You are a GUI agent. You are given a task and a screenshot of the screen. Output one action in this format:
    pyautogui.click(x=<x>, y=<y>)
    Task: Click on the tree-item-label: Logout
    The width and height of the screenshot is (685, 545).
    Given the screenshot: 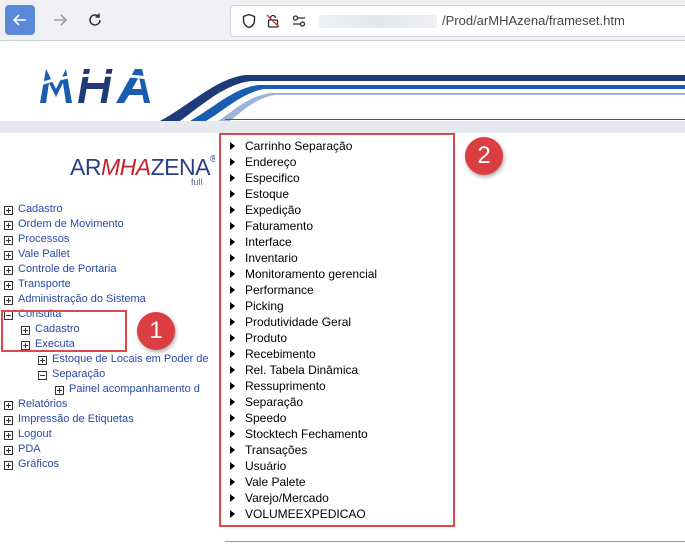 What is the action you would take?
    pyautogui.click(x=35, y=434)
    